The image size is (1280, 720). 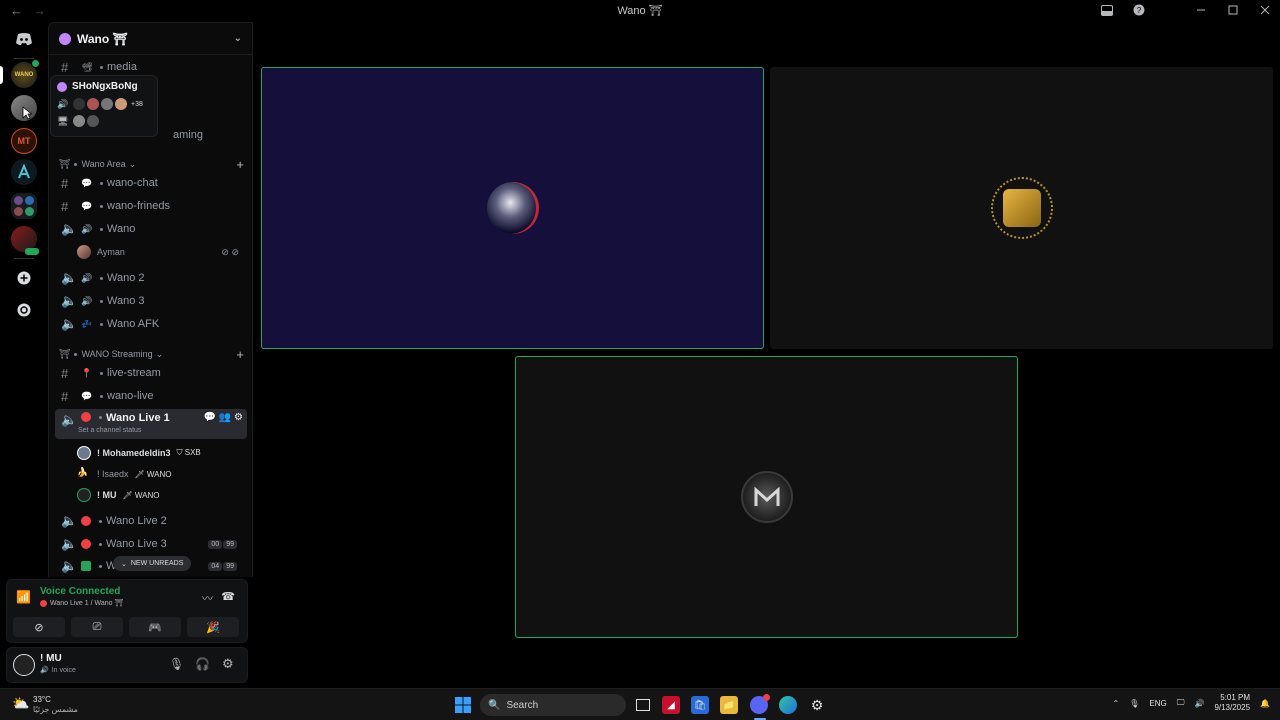 What do you see at coordinates (228, 596) in the screenshot?
I see `disconnect-icon: ☎` at bounding box center [228, 596].